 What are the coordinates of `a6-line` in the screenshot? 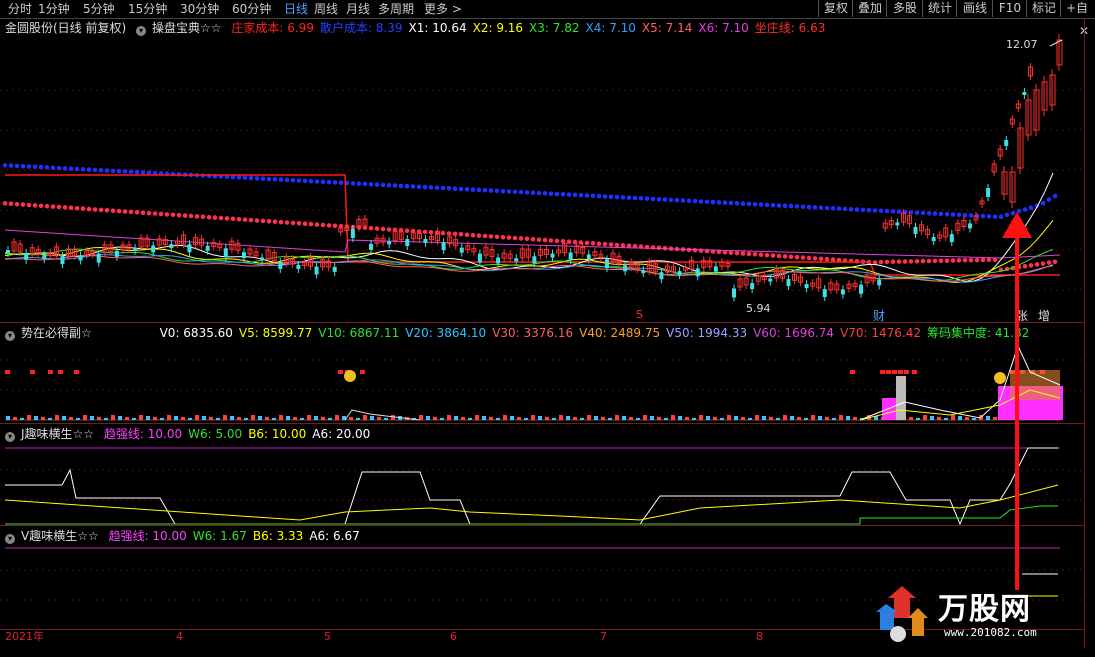 It's located at (531, 486).